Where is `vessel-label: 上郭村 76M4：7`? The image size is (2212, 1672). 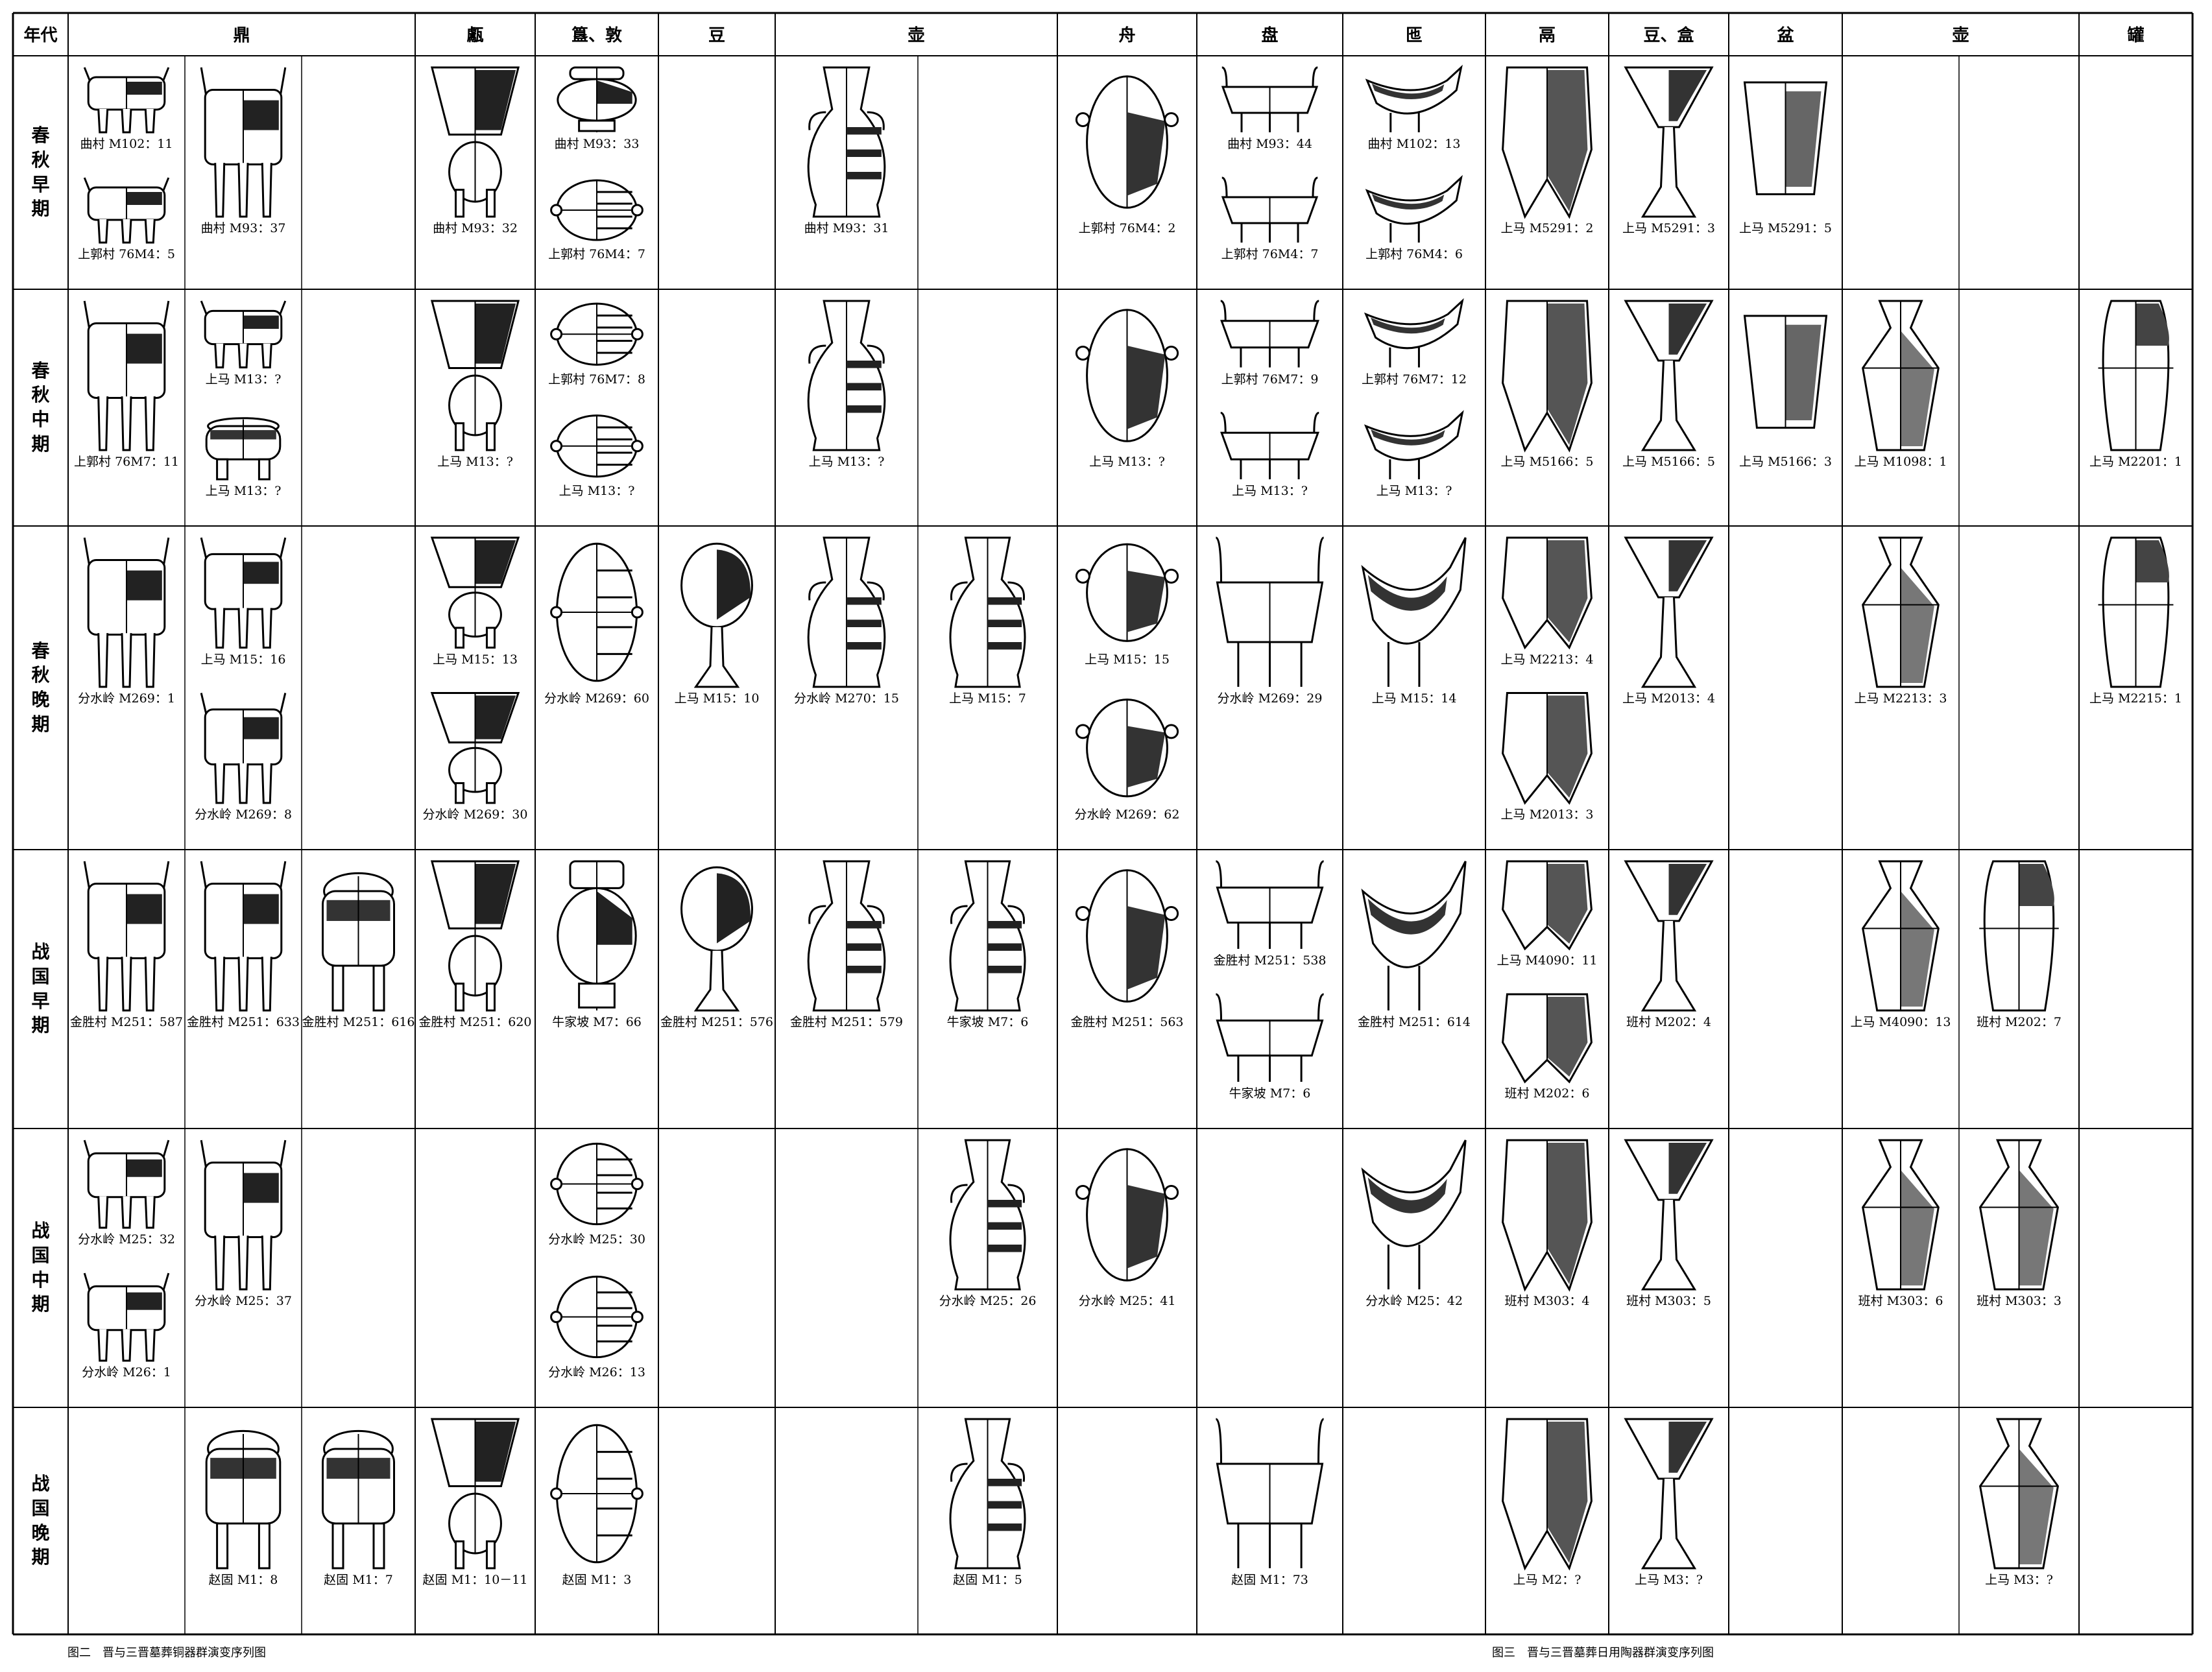 vessel-label: 上郭村 76M4：7 is located at coordinates (596, 254).